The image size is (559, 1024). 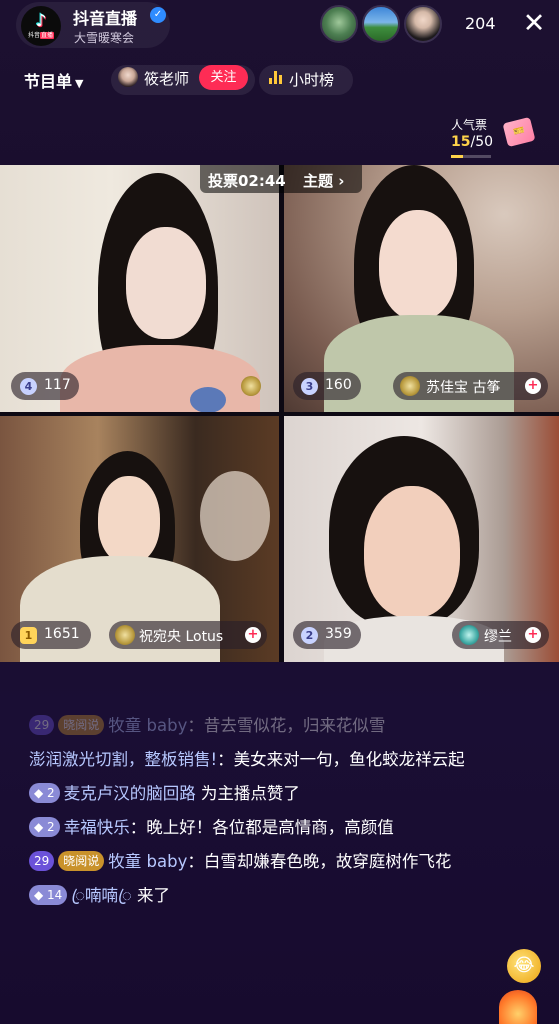 I want to click on chat-username: 澎润激光切割，整板销售!, so click(x=123, y=759).